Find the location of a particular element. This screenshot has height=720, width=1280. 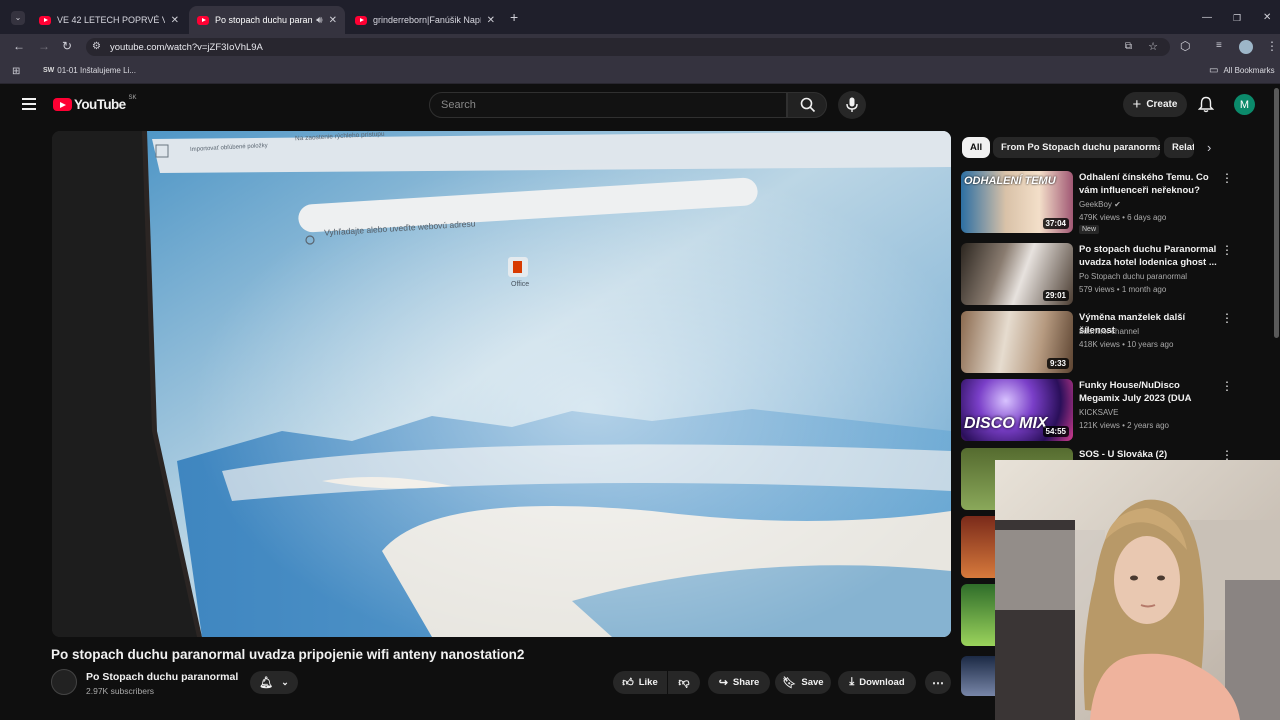

restore-icon: ❐ is located at coordinates (1237, 18).